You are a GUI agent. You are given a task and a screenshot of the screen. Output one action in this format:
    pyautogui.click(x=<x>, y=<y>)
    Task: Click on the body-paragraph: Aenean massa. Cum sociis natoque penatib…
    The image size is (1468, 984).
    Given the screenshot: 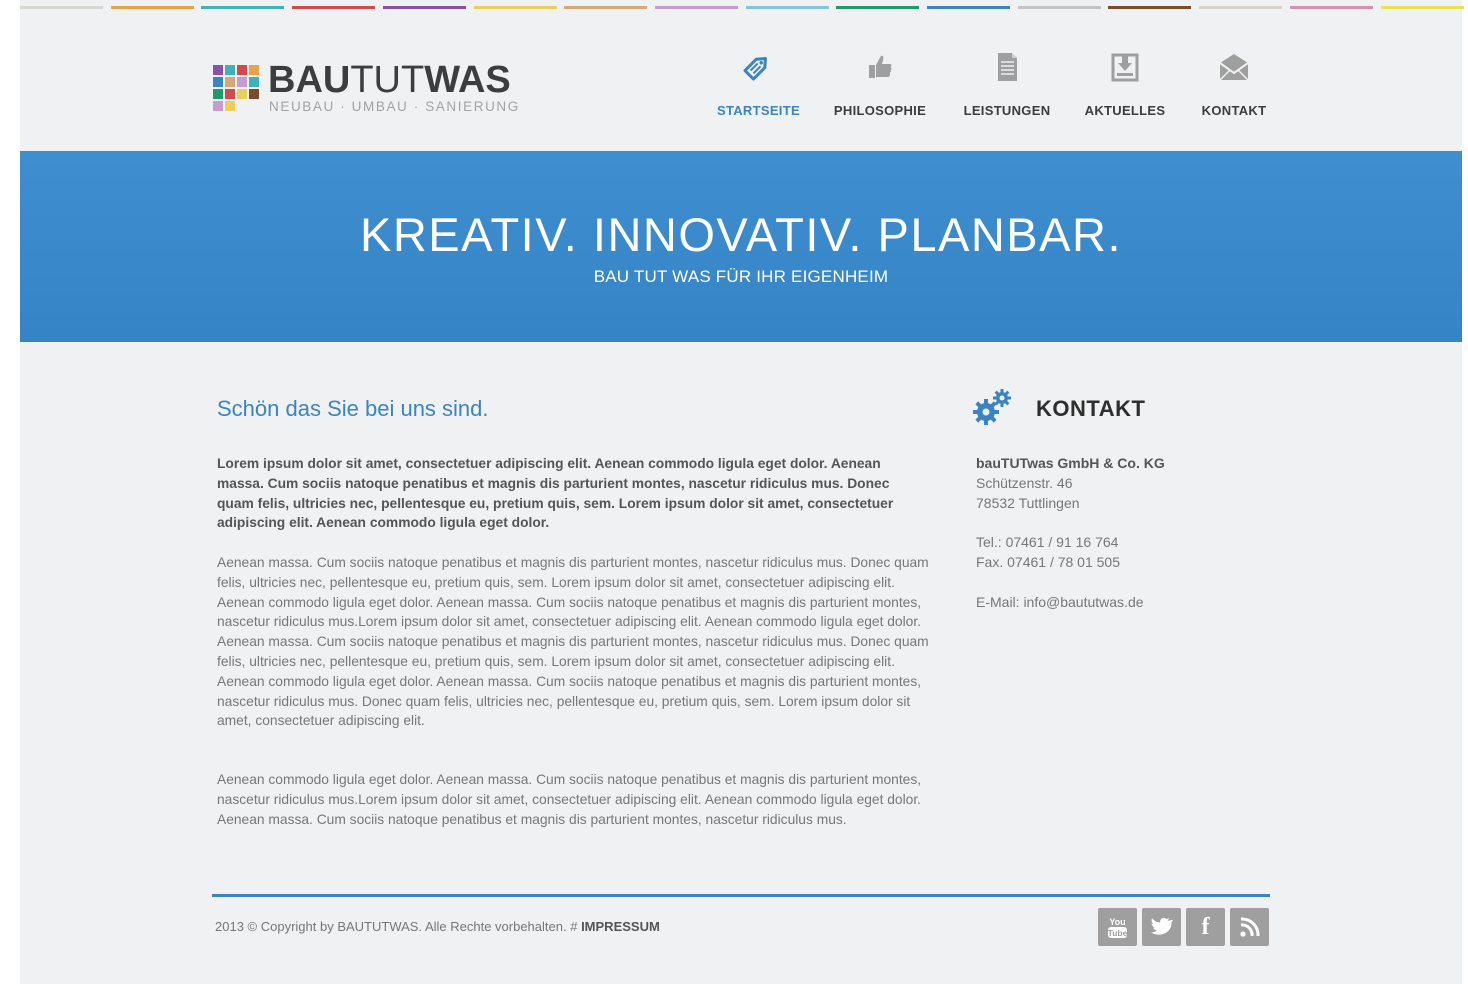 What is the action you would take?
    pyautogui.click(x=573, y=642)
    